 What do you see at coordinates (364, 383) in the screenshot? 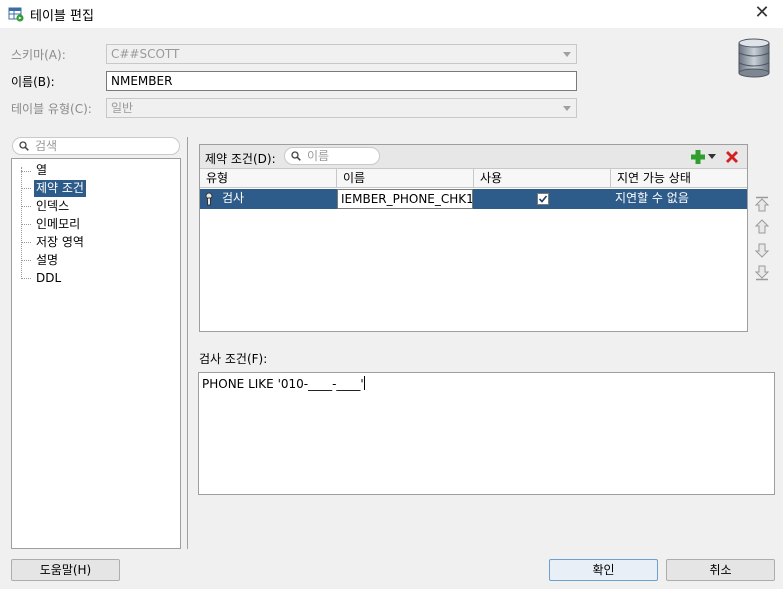
I see `text-caret` at bounding box center [364, 383].